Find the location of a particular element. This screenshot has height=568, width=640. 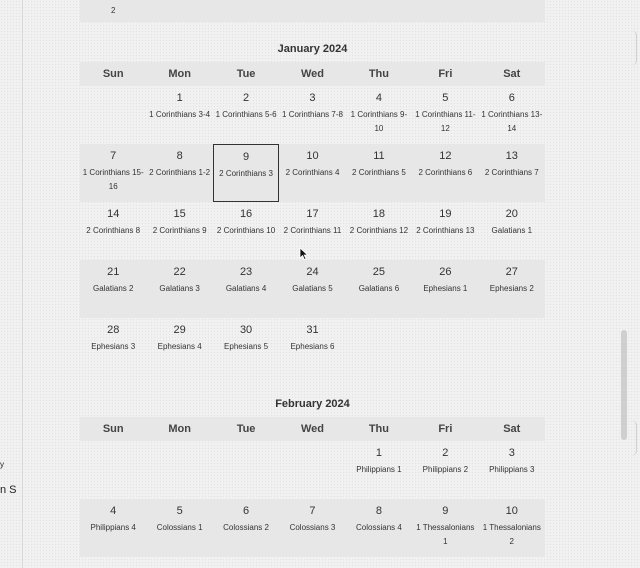

reading-text: Galatians 3 is located at coordinates (179, 288).